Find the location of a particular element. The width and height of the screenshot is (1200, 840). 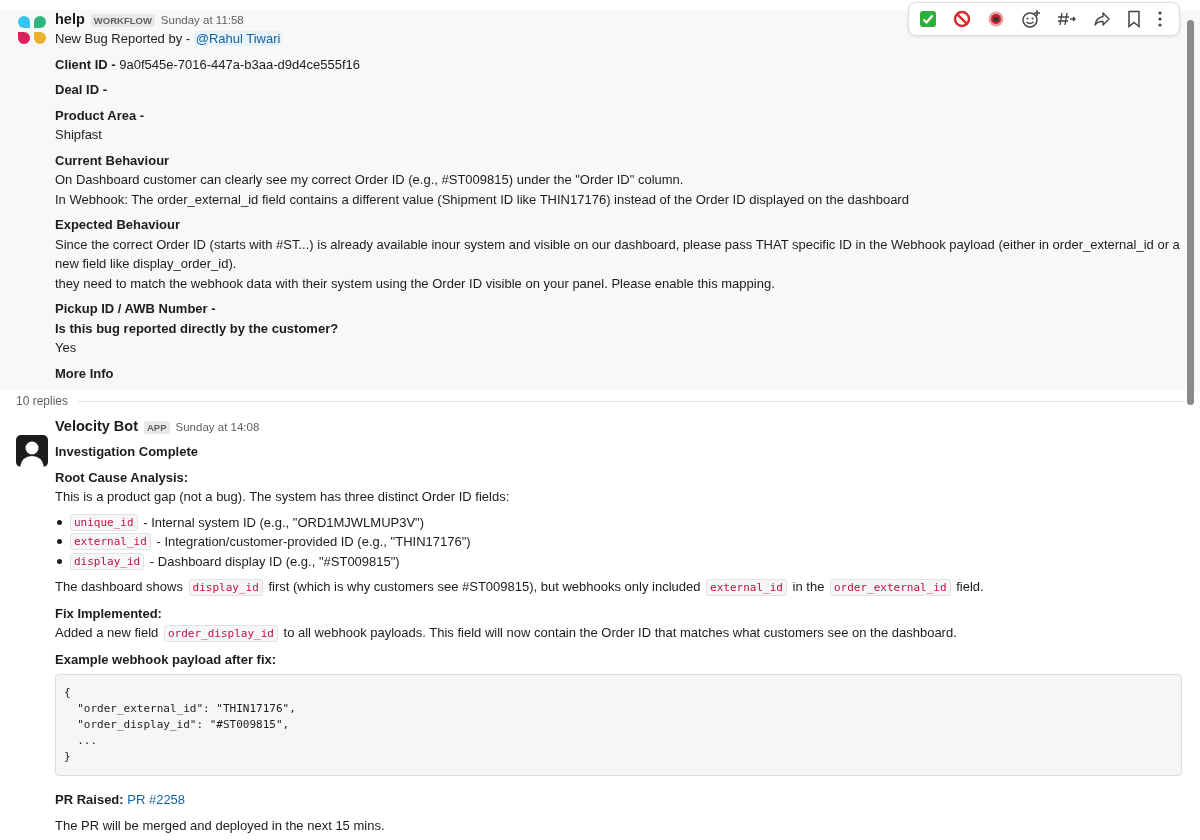

message-text: New Bug Reported by - is located at coordinates (123, 38).